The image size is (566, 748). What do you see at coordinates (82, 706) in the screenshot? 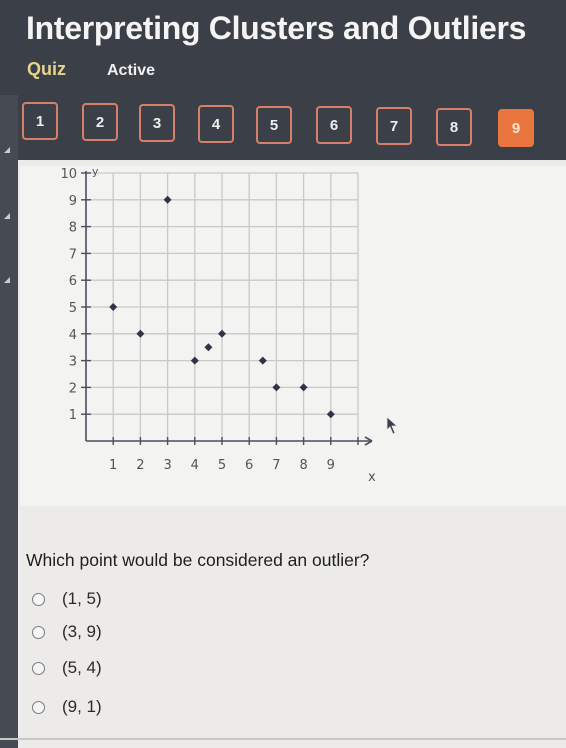
I see `option-label: (9, 1)` at bounding box center [82, 706].